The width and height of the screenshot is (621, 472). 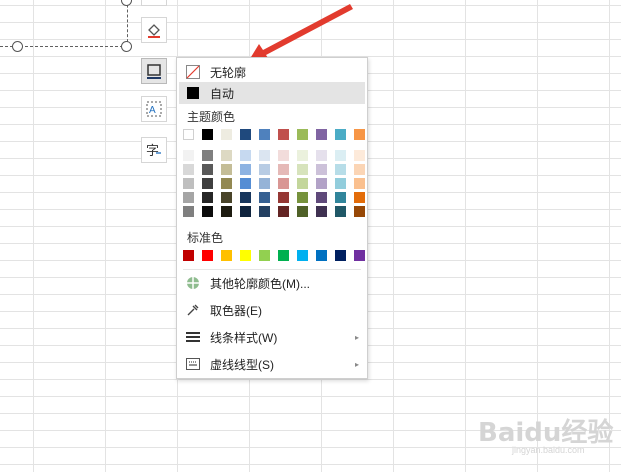 I want to click on shape-handle-bottom-right, so click(x=126, y=46).